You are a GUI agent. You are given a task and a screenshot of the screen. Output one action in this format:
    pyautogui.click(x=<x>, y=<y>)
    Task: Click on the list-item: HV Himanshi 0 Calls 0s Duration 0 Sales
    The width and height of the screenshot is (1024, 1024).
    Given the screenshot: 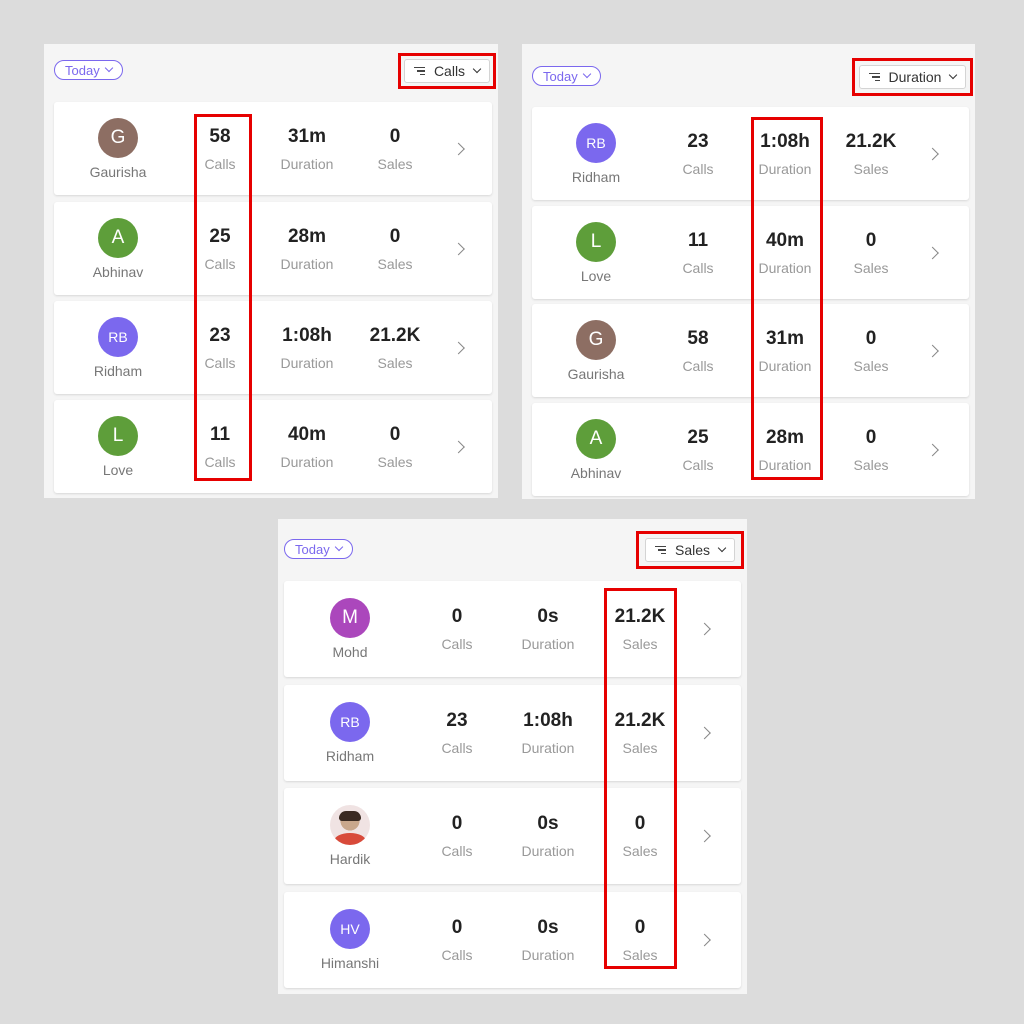 What is the action you would take?
    pyautogui.click(x=512, y=940)
    